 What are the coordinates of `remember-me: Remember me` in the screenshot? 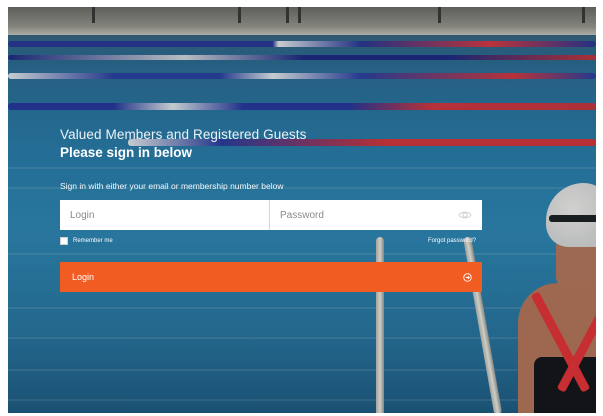 It's located at (86, 241).